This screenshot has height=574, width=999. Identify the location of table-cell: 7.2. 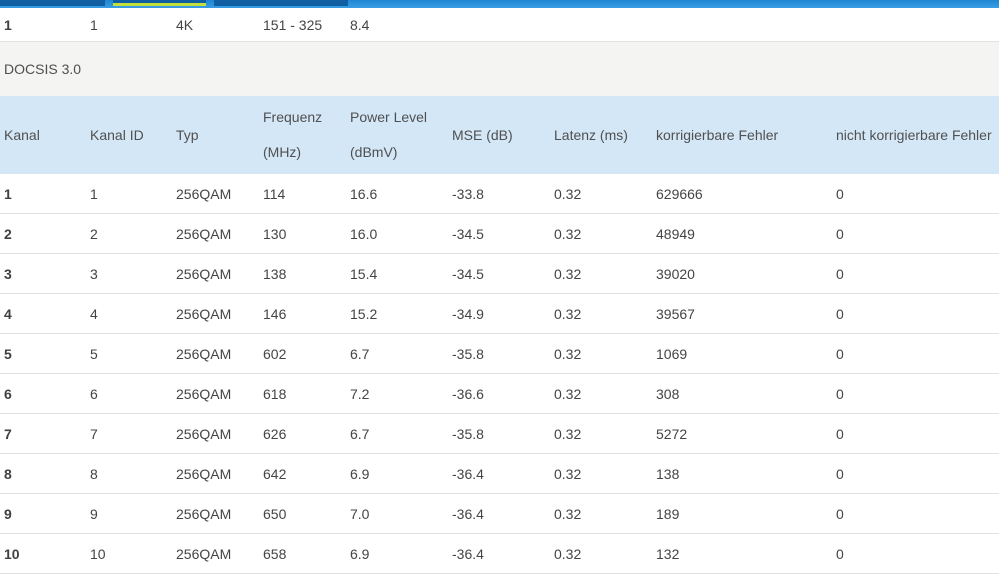
(397, 393).